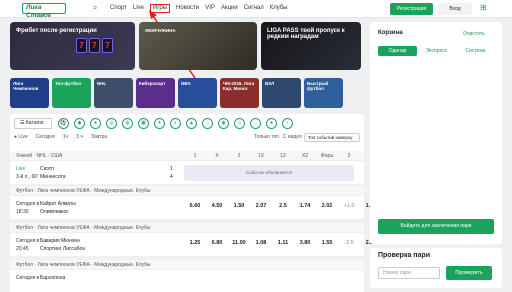 Image resolution: width=512 pixels, height=292 pixels. What do you see at coordinates (332, 137) in the screenshot?
I see `sort-select: Топ событий наверху` at bounding box center [332, 137].